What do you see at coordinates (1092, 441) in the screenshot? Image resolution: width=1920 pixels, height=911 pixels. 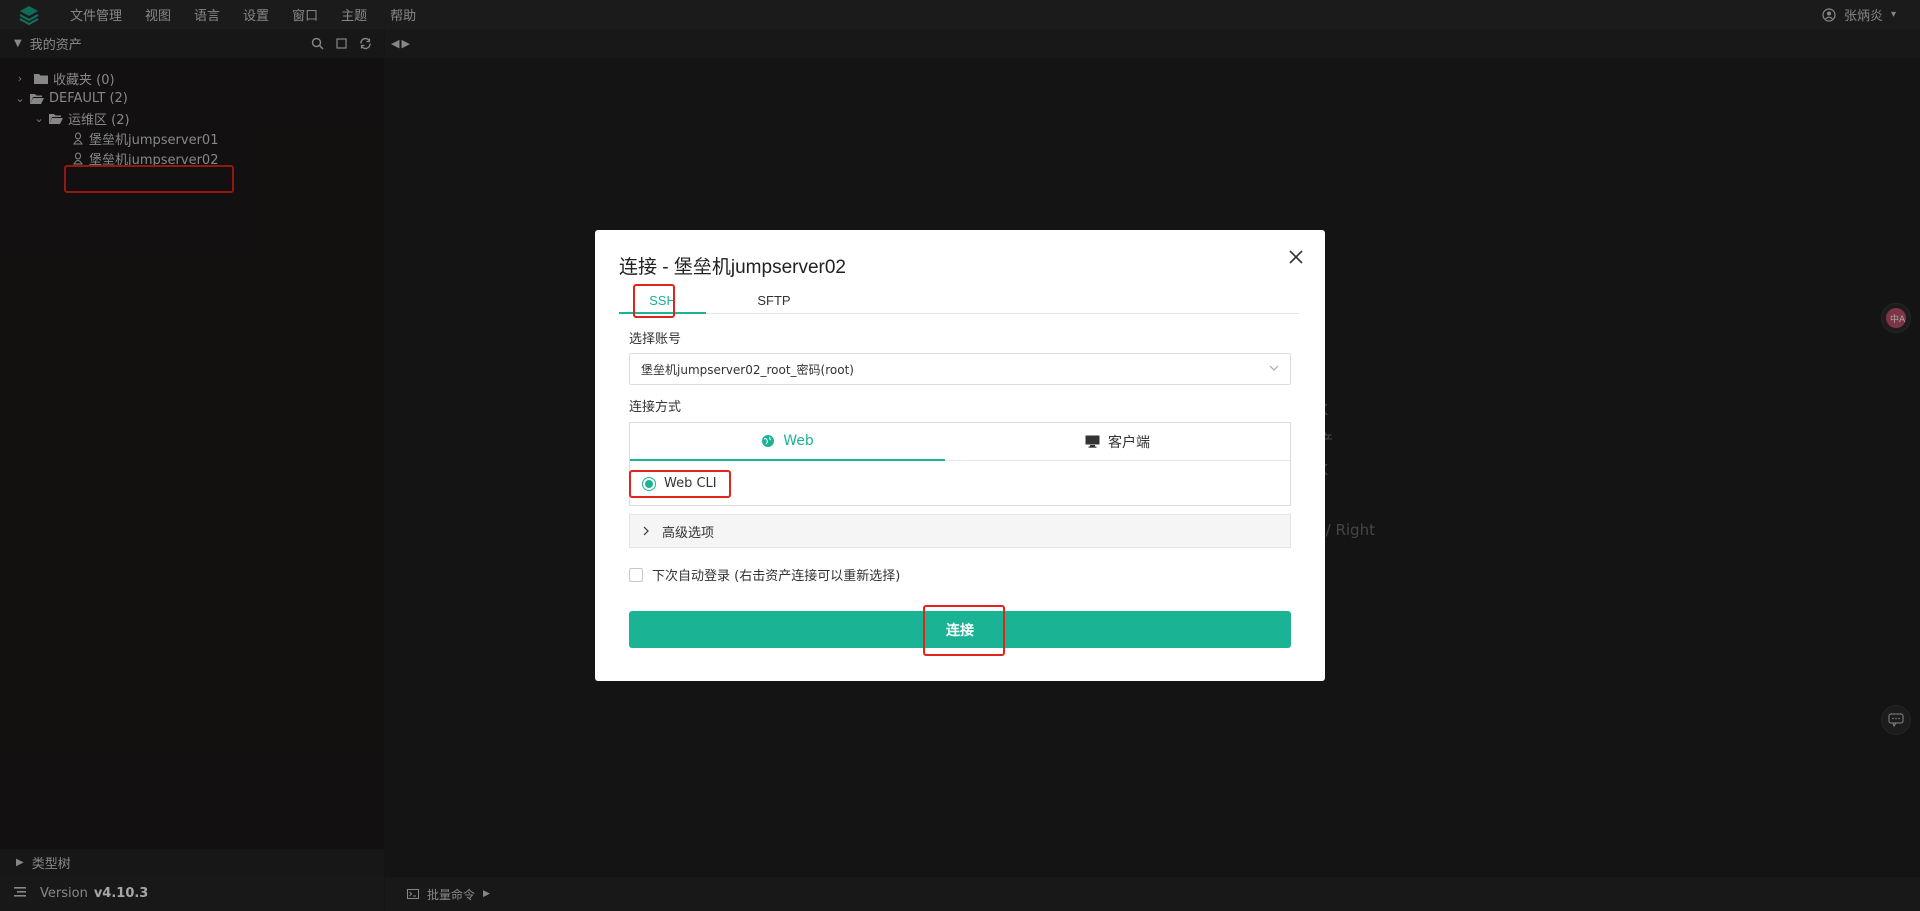 I see `monitor-icon` at bounding box center [1092, 441].